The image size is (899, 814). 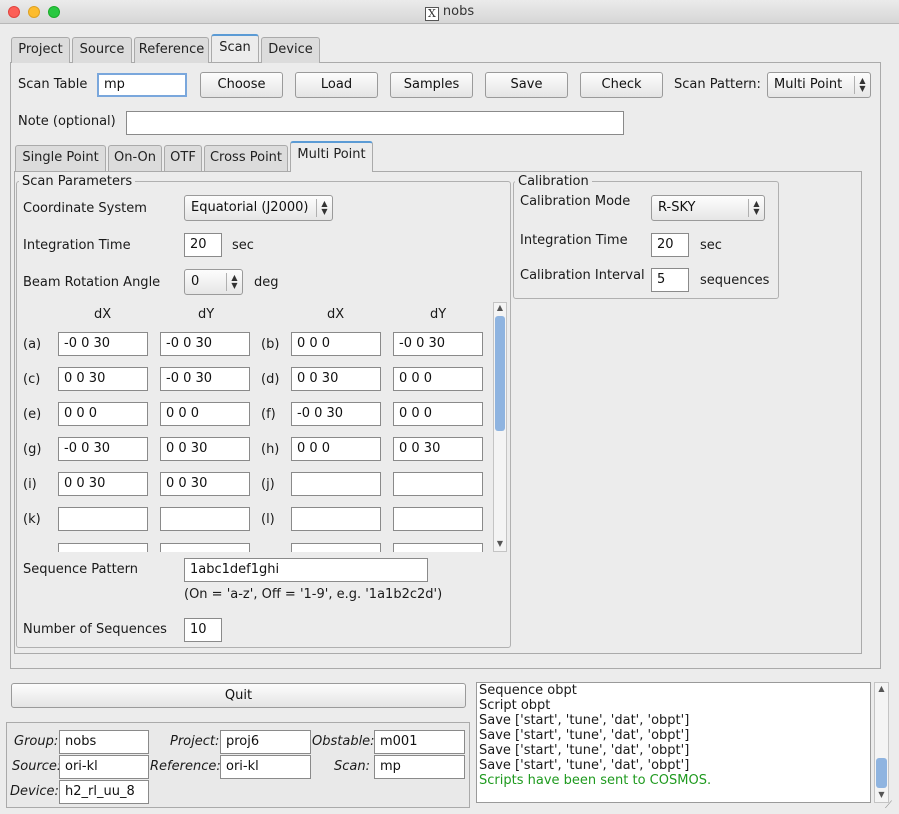 I want to click on tab-device: Device, so click(x=290, y=50).